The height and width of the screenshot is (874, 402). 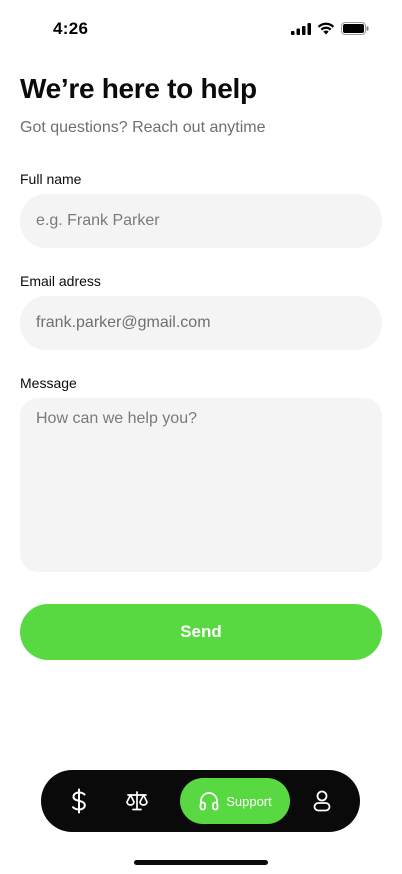 What do you see at coordinates (249, 801) in the screenshot?
I see `tab-support-label: Support` at bounding box center [249, 801].